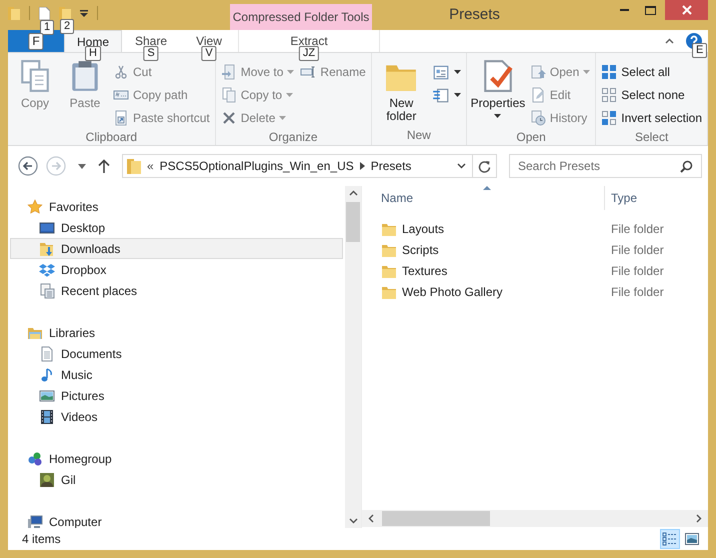  I want to click on navigation-item: Gil, so click(176, 479).